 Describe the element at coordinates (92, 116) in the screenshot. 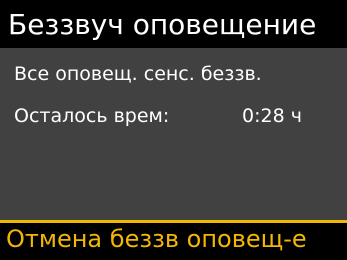

I see `remaining-time-label: Осталось врем:` at that location.